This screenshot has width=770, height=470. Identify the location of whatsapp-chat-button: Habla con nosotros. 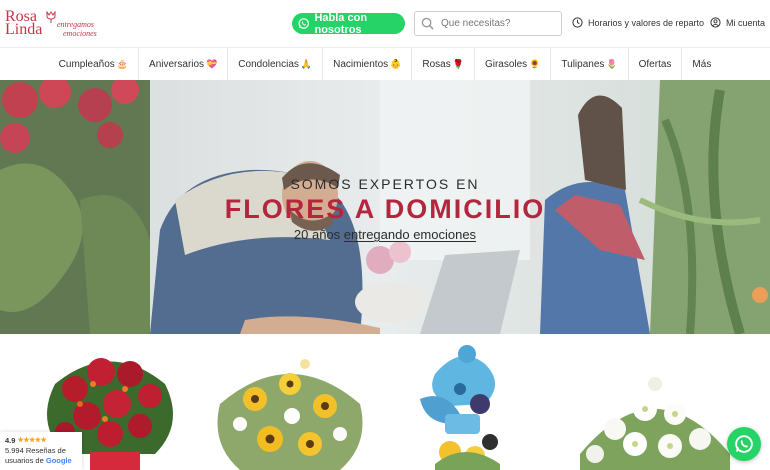
(348, 23).